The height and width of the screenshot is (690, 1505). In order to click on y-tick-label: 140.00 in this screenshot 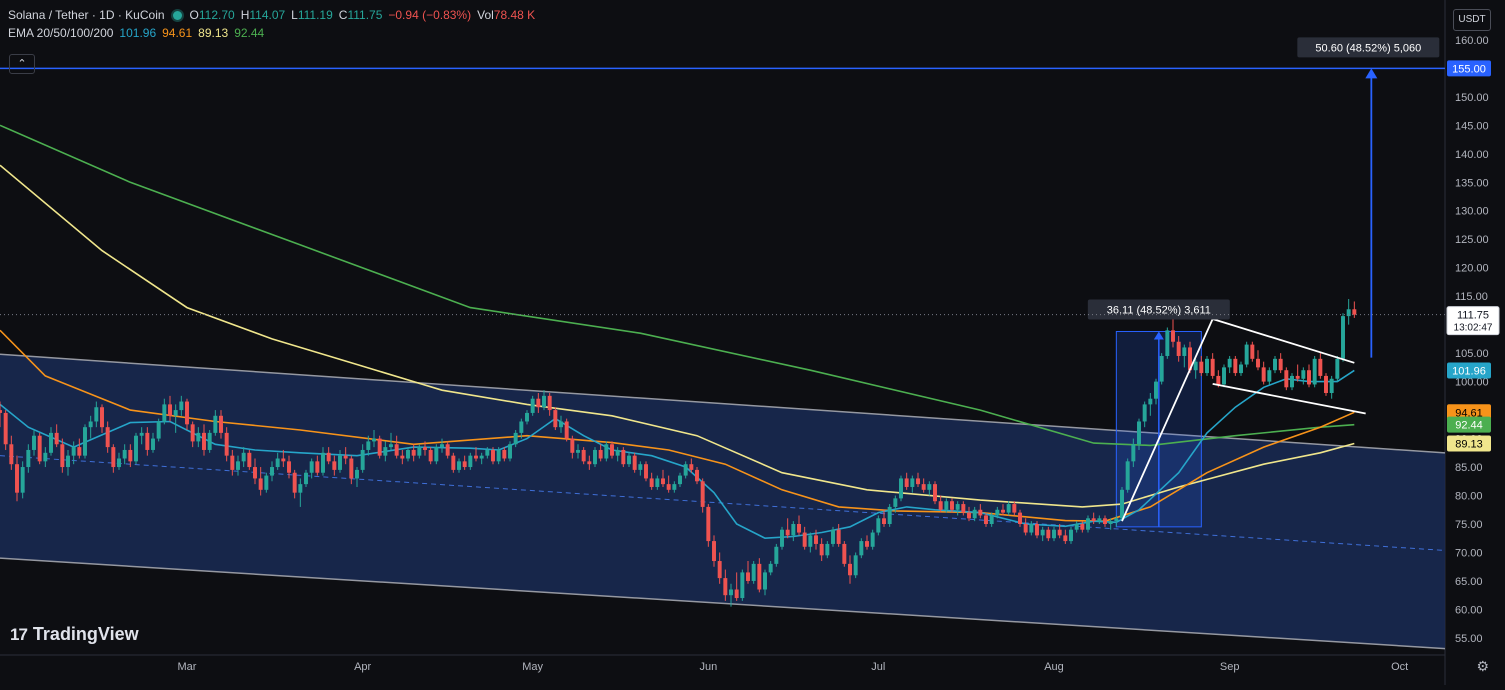, I will do `click(1472, 155)`.